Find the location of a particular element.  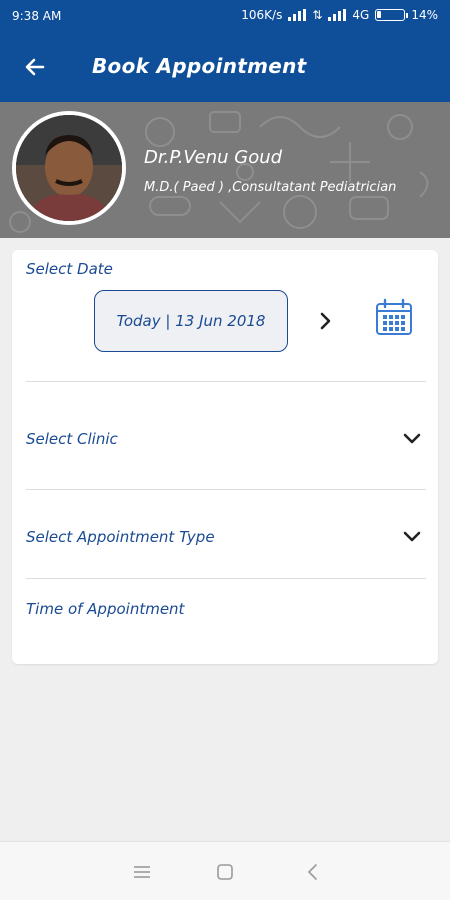

doctor-photo is located at coordinates (69, 168).